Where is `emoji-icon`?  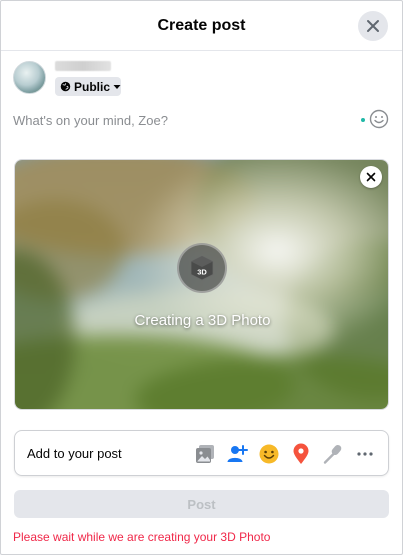 emoji-icon is located at coordinates (379, 119).